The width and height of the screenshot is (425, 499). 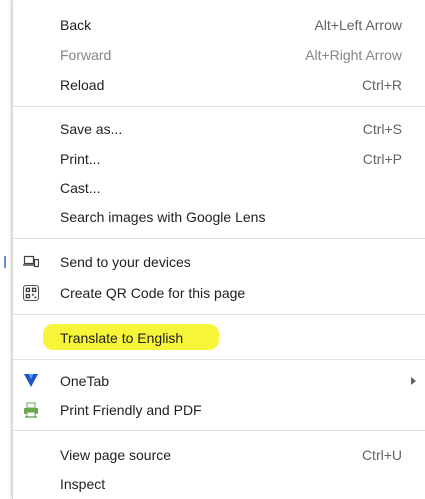 What do you see at coordinates (82, 85) in the screenshot?
I see `menu-item-label: Reload` at bounding box center [82, 85].